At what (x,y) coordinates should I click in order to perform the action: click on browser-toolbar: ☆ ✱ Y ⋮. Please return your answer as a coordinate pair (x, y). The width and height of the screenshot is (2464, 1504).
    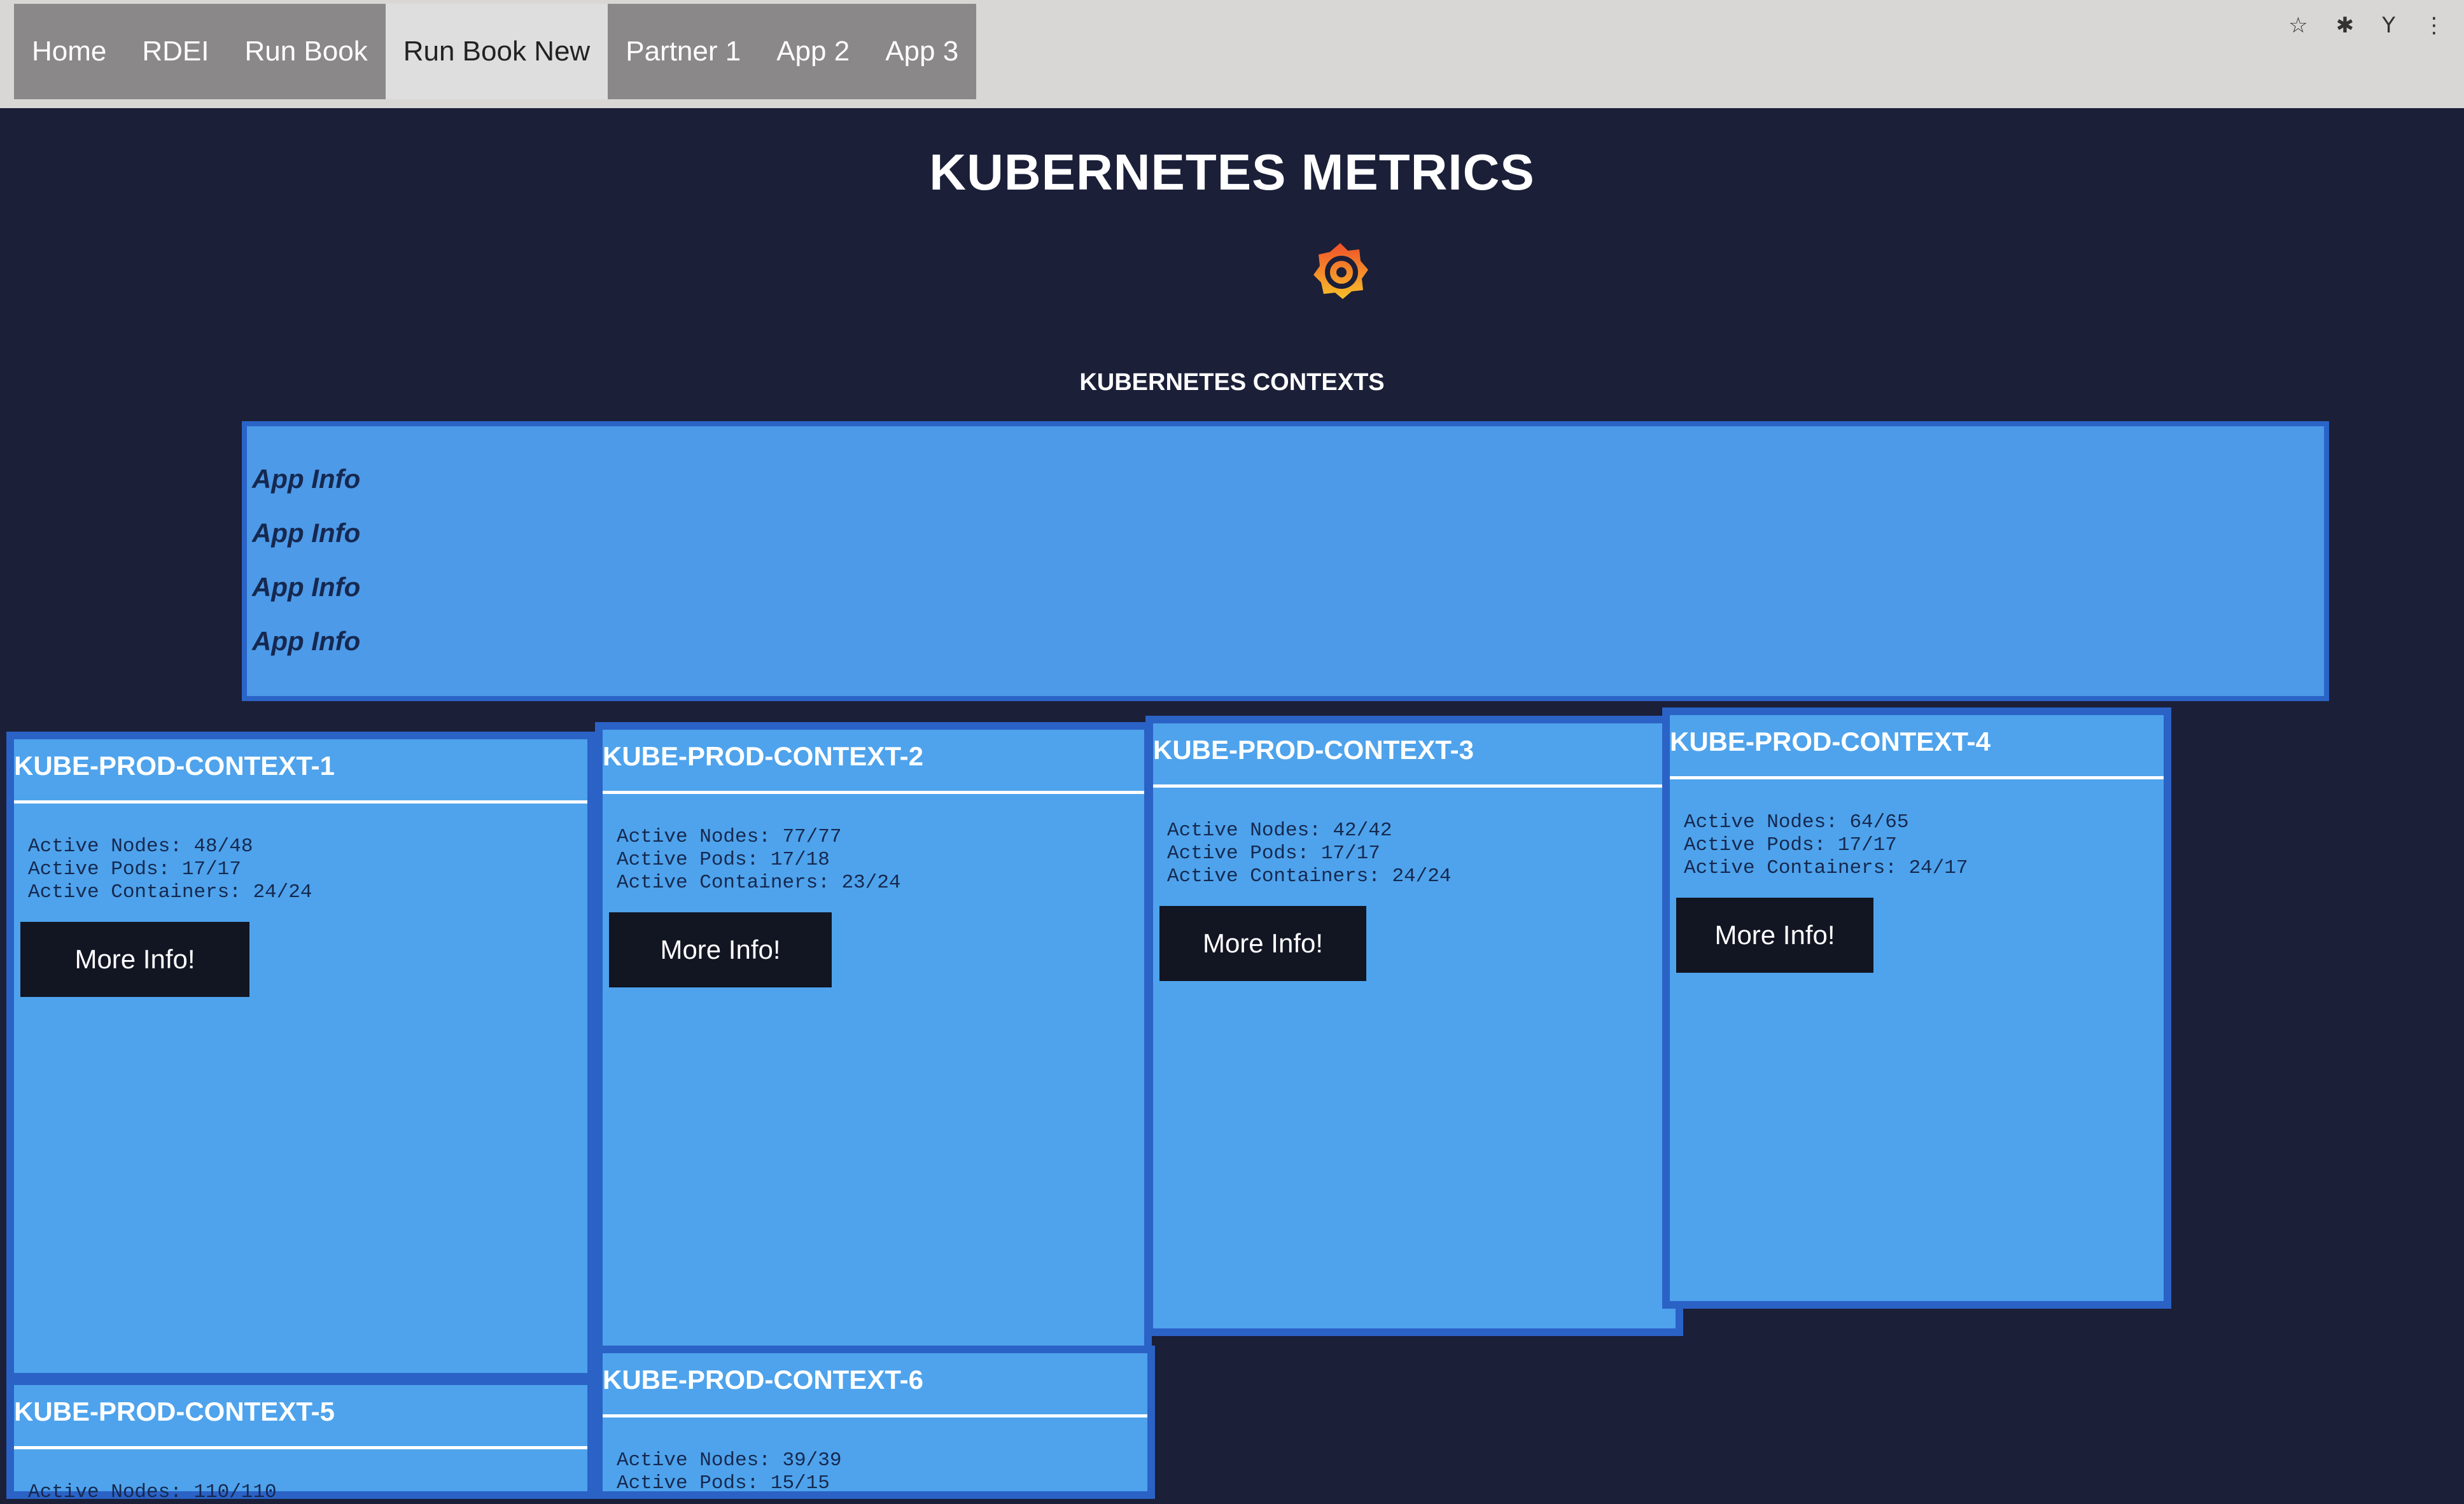
    Looking at the image, I should click on (2366, 25).